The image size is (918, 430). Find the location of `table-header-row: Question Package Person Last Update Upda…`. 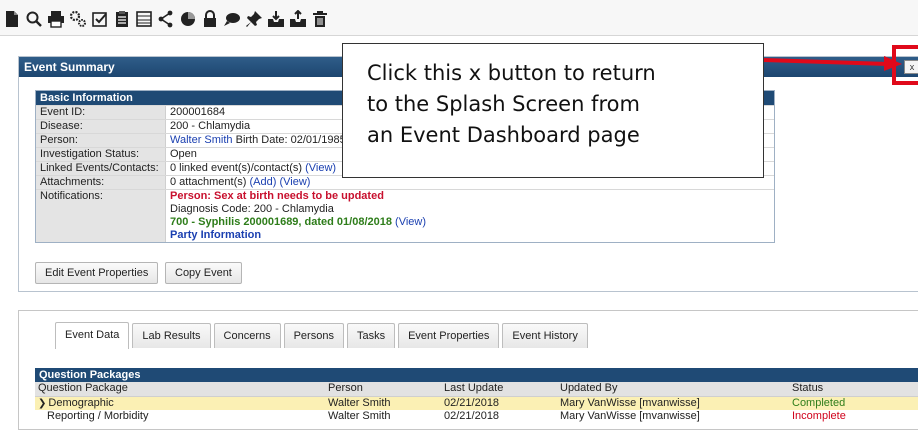

table-header-row: Question Package Person Last Update Upda… is located at coordinates (476, 389).